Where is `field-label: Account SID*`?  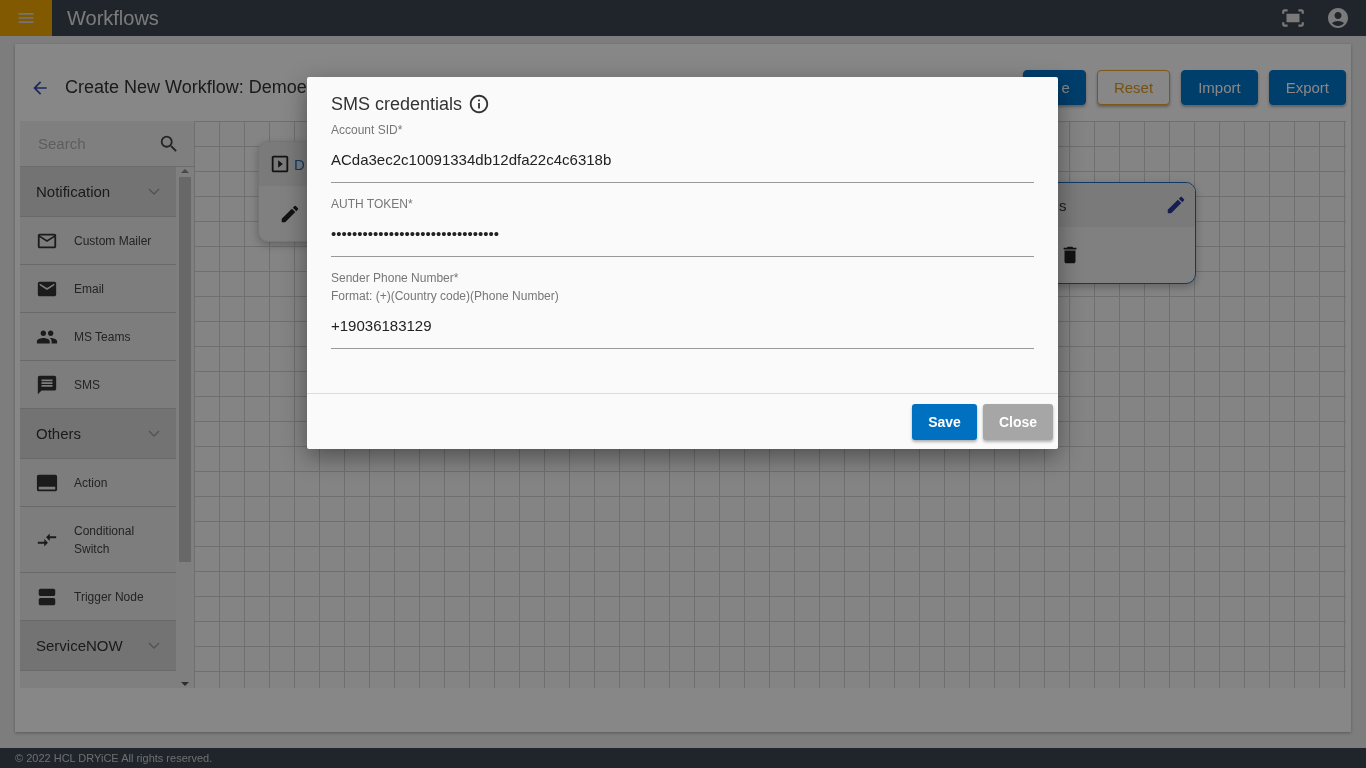
field-label: Account SID* is located at coordinates (367, 130).